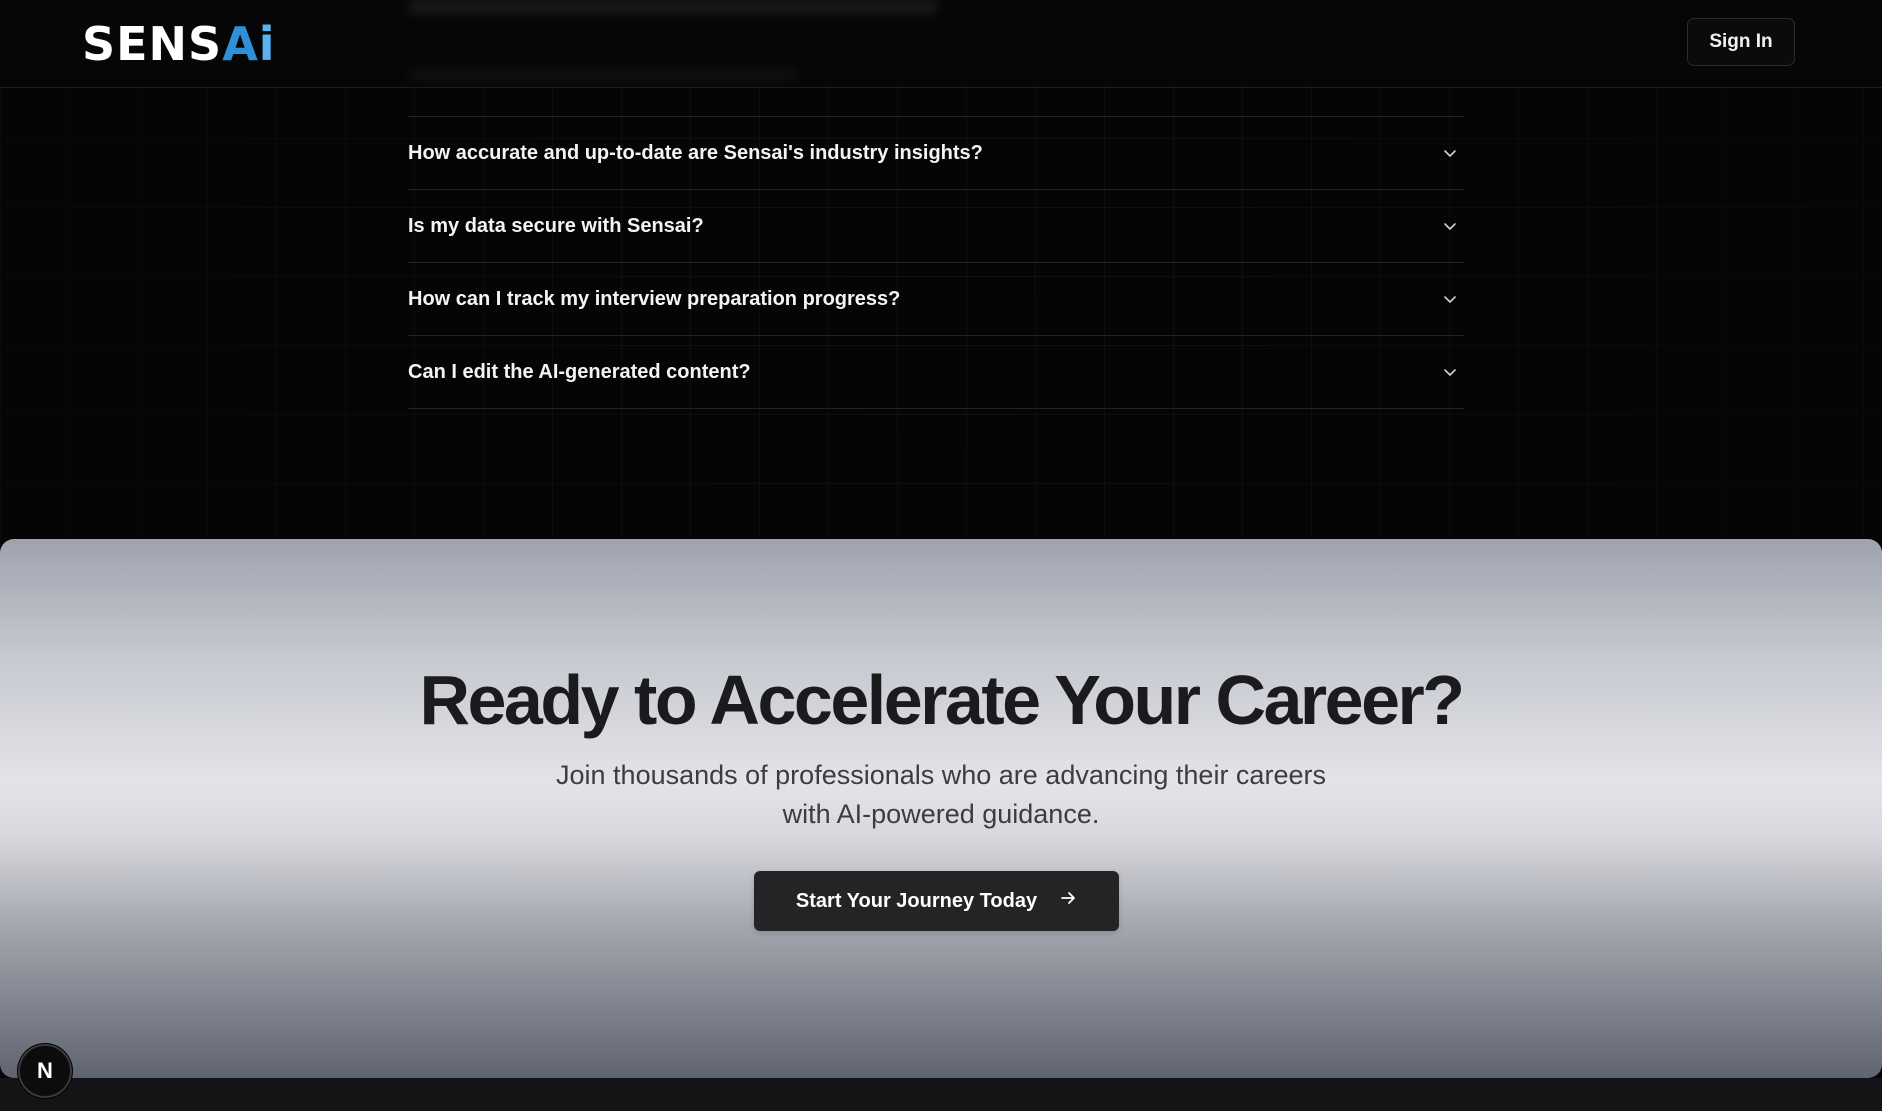  I want to click on footer-edge, so click(941, 1094).